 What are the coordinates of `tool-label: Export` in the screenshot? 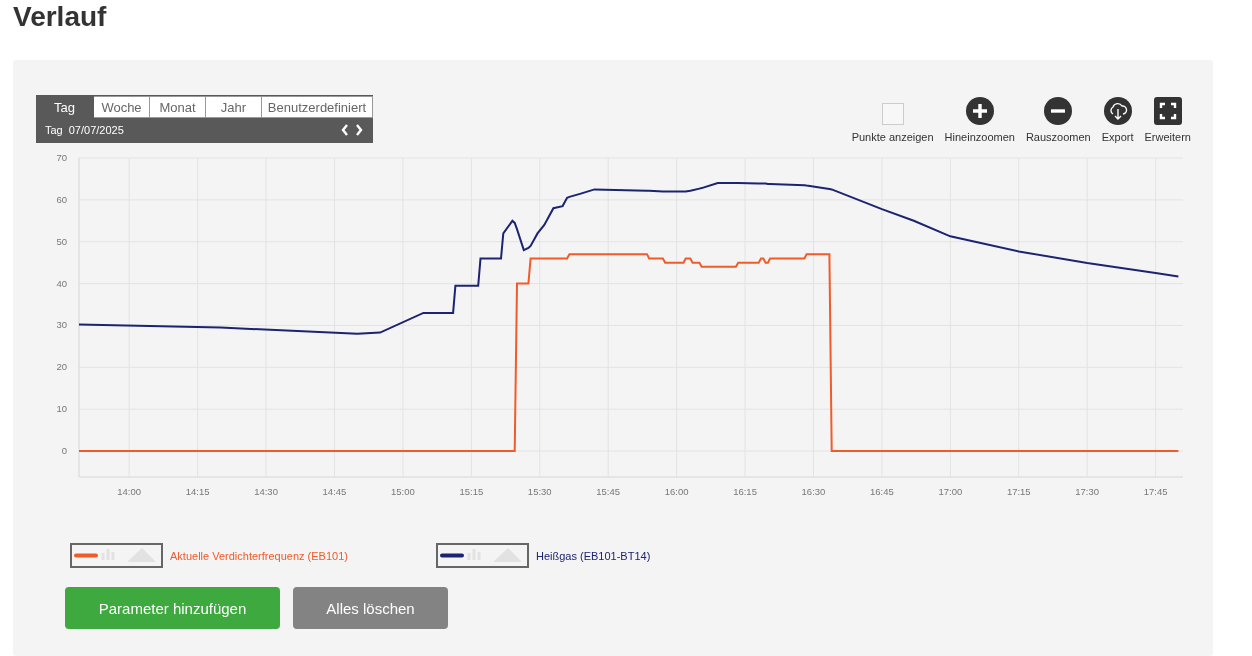 It's located at (1117, 137).